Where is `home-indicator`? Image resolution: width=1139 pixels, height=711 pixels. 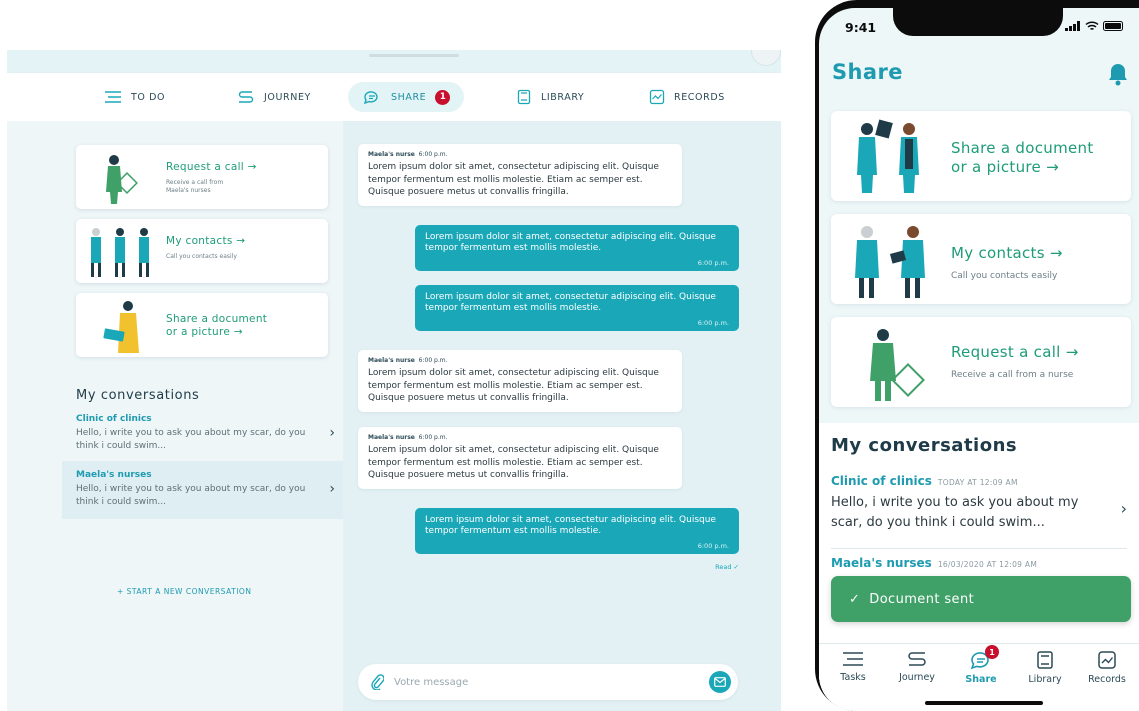
home-indicator is located at coordinates (984, 703).